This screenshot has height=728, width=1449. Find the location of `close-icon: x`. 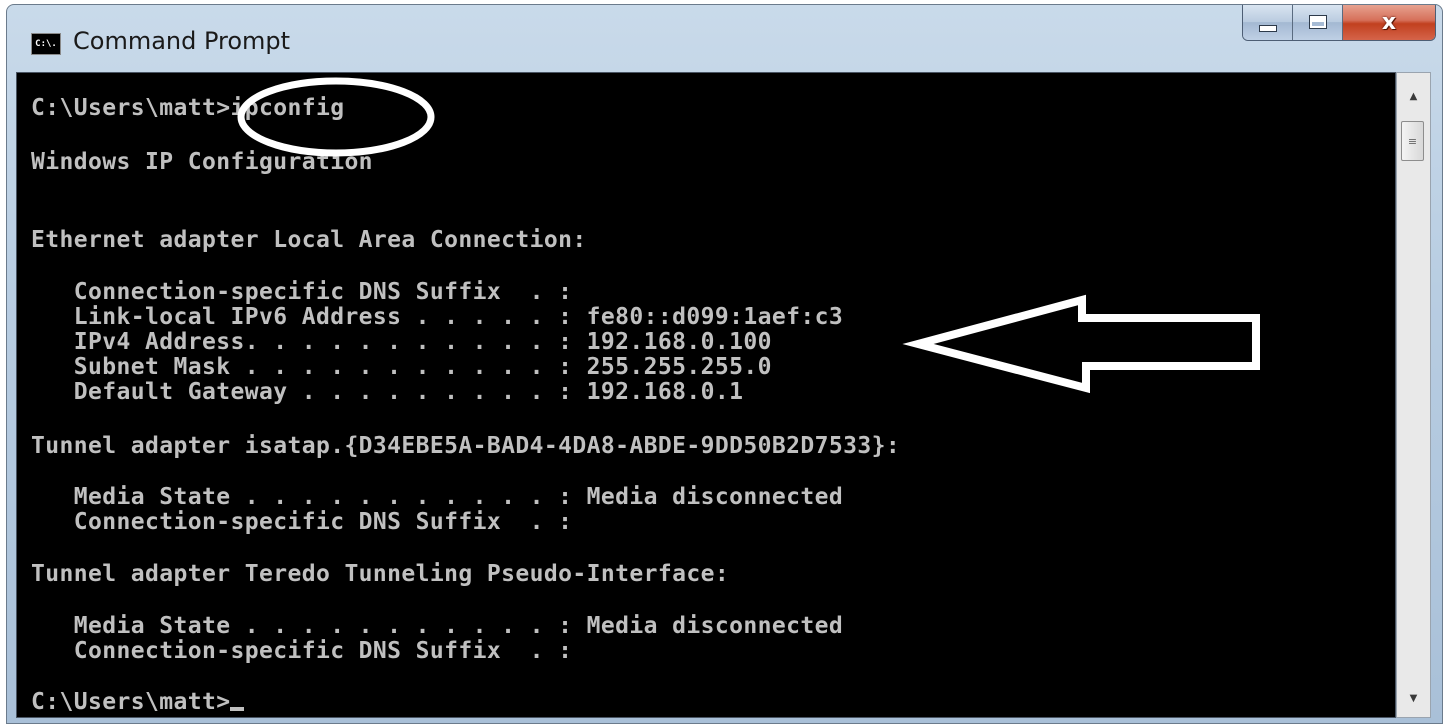

close-icon: x is located at coordinates (1389, 22).